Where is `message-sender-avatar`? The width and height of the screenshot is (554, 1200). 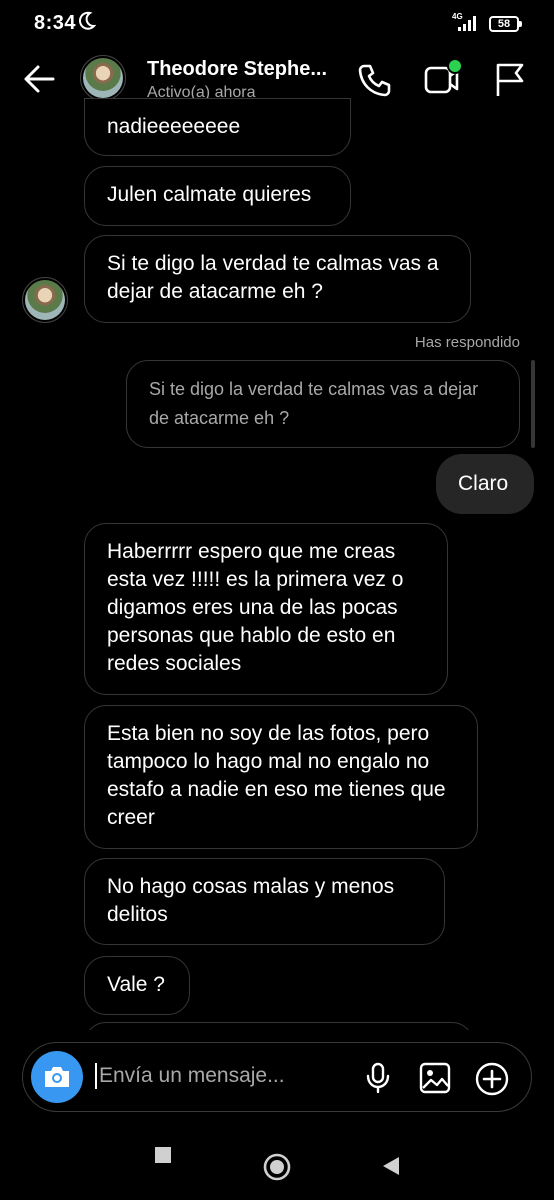 message-sender-avatar is located at coordinates (45, 300).